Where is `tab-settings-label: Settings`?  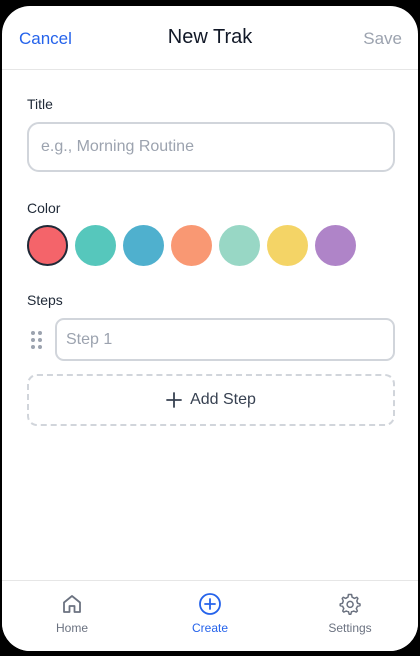 tab-settings-label: Settings is located at coordinates (350, 628).